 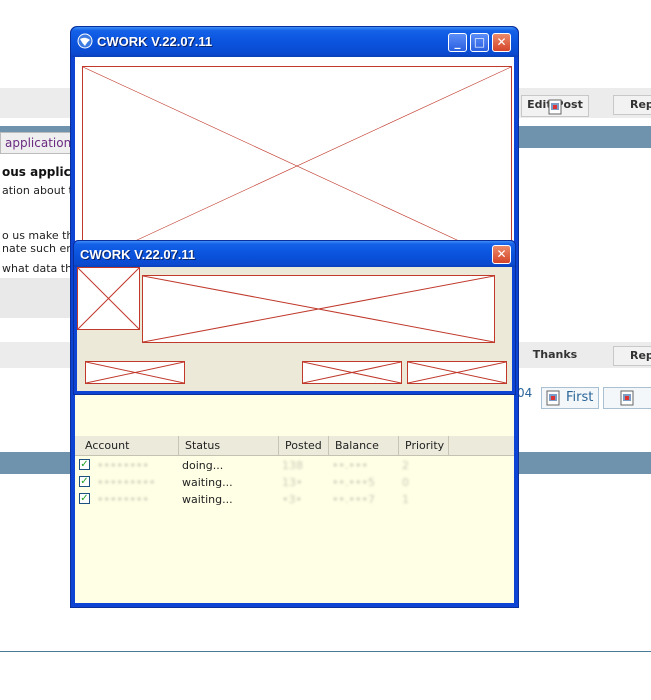 I want to click on priority-cell: 2, so click(x=405, y=465).